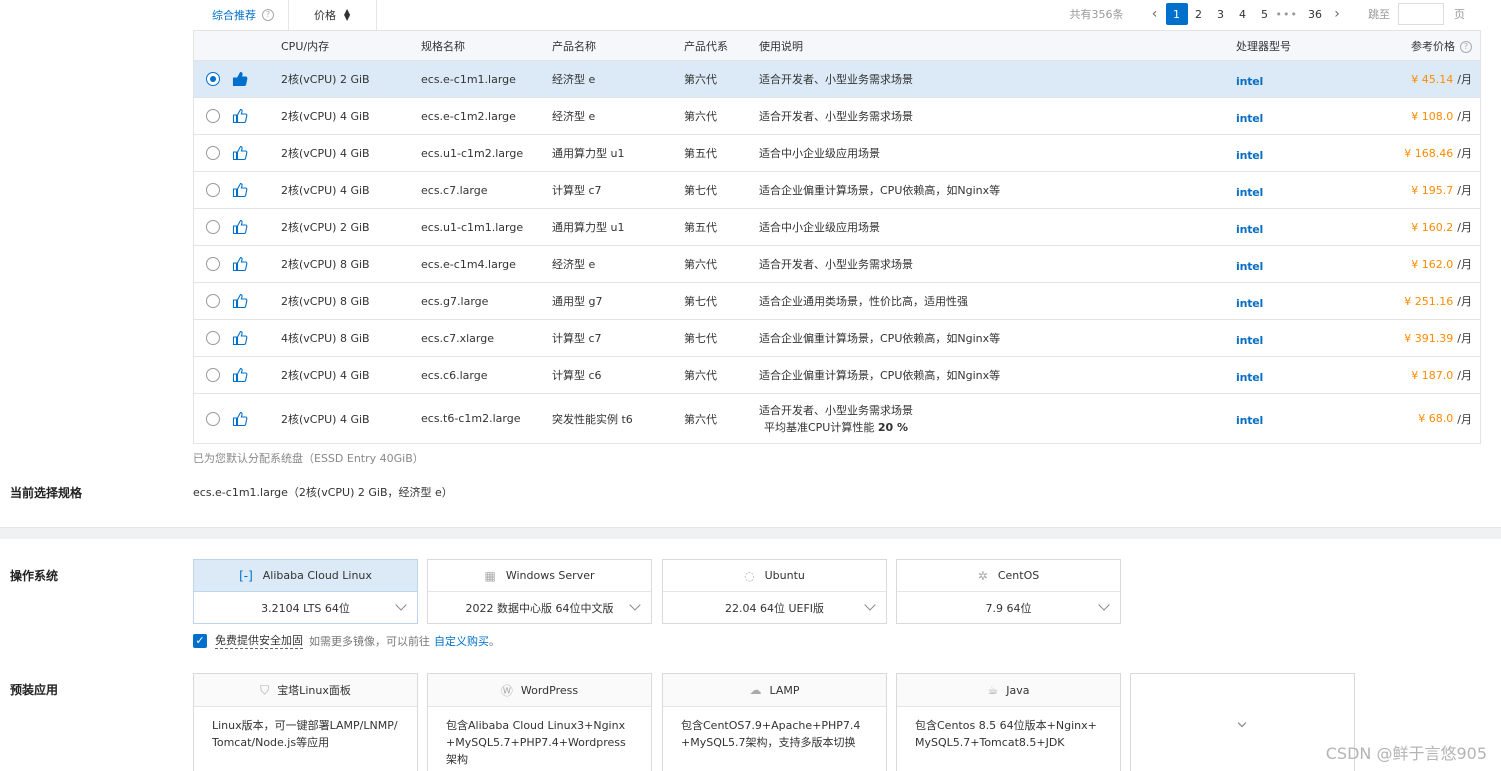 The height and width of the screenshot is (771, 1501). I want to click on jump-label: 跳至, so click(1379, 14).